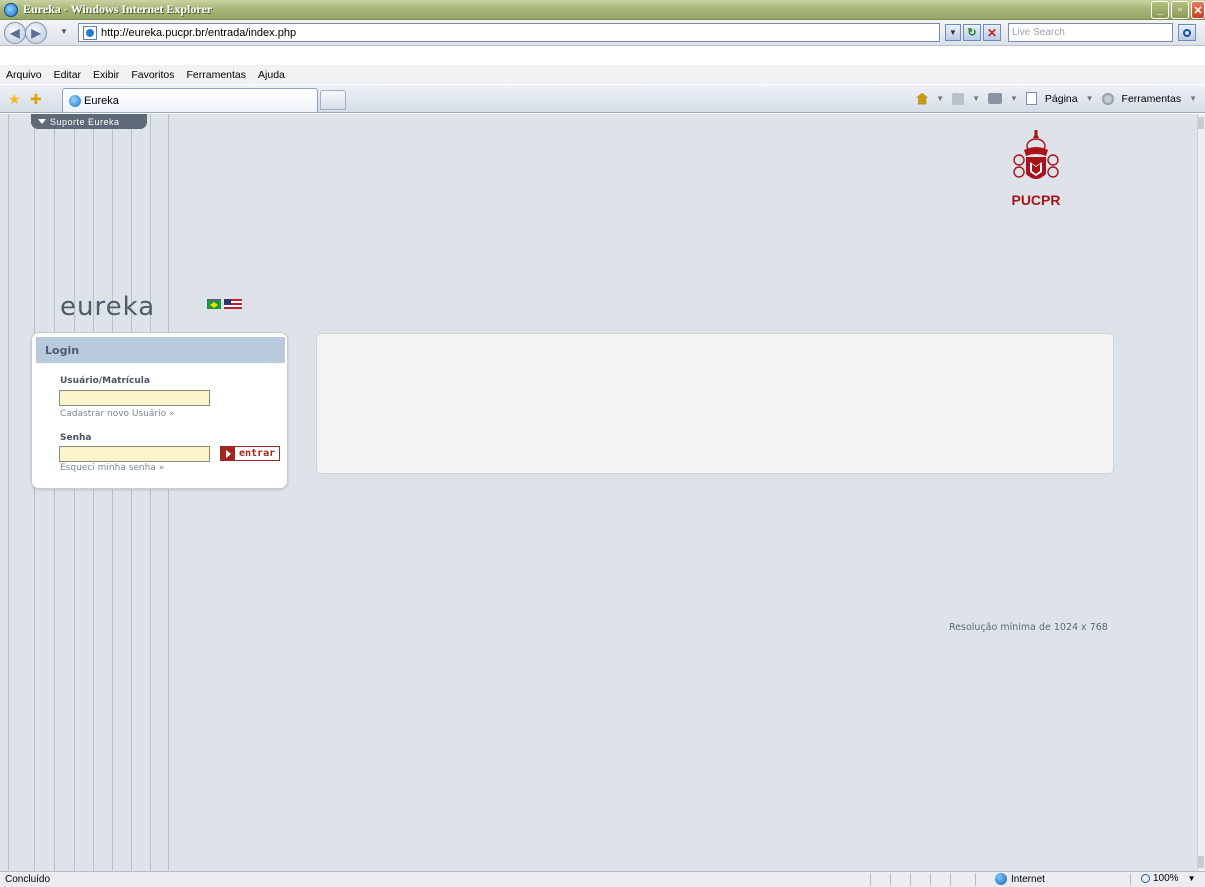 Image resolution: width=1205 pixels, height=887 pixels. What do you see at coordinates (28, 879) in the screenshot?
I see `status-text: Concluído` at bounding box center [28, 879].